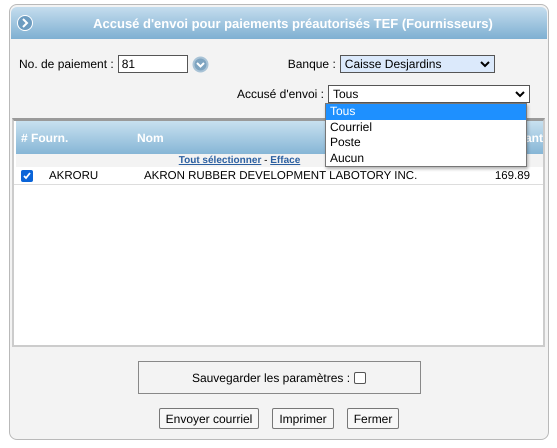 This screenshot has width=557, height=448. I want to click on select-all-link: Tout sélectionner, so click(220, 160).